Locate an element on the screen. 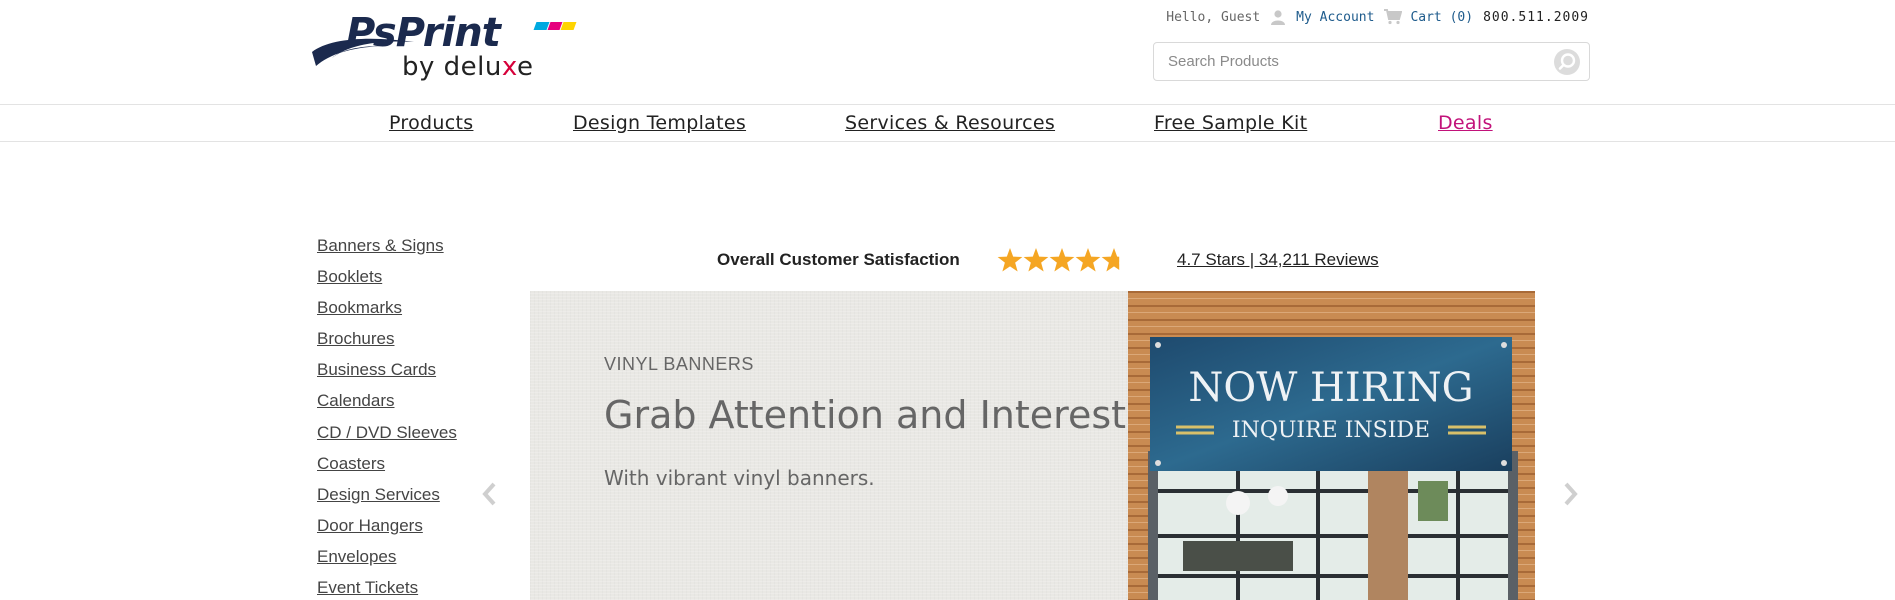 This screenshot has height=600, width=1895. banner-subheadline: INQUIRE INSIDE is located at coordinates (1331, 430).